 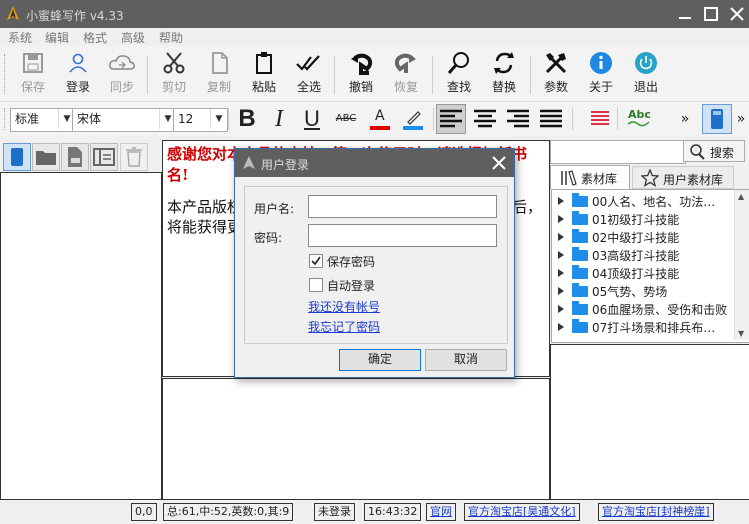 What do you see at coordinates (263, 87) in the screenshot?
I see `paste-label: 粘贴` at bounding box center [263, 87].